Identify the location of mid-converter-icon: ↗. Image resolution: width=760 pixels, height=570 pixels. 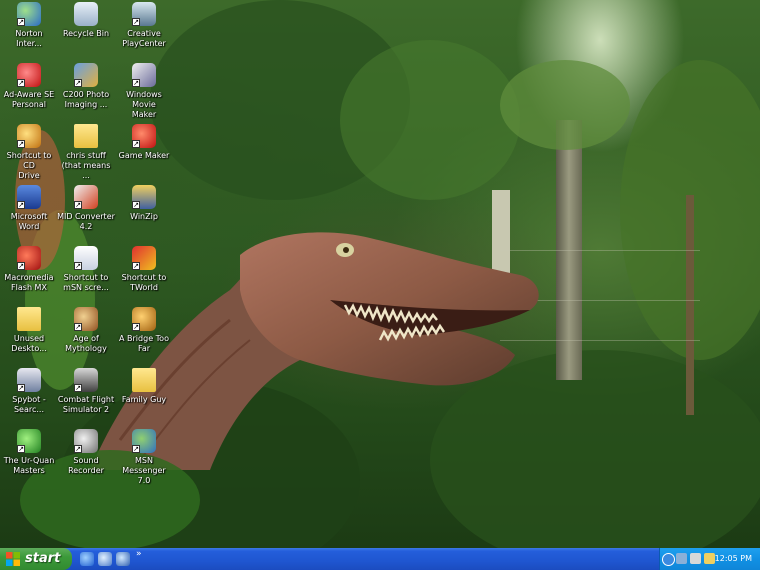
(86, 197).